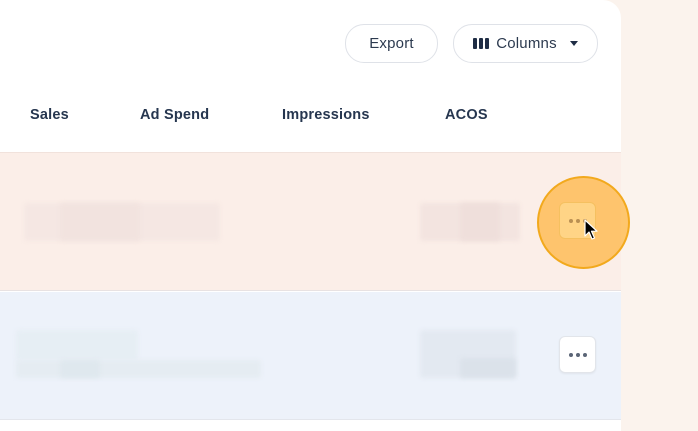 This screenshot has width=698, height=431. Describe the element at coordinates (481, 43) in the screenshot. I see `columns-icon` at that location.